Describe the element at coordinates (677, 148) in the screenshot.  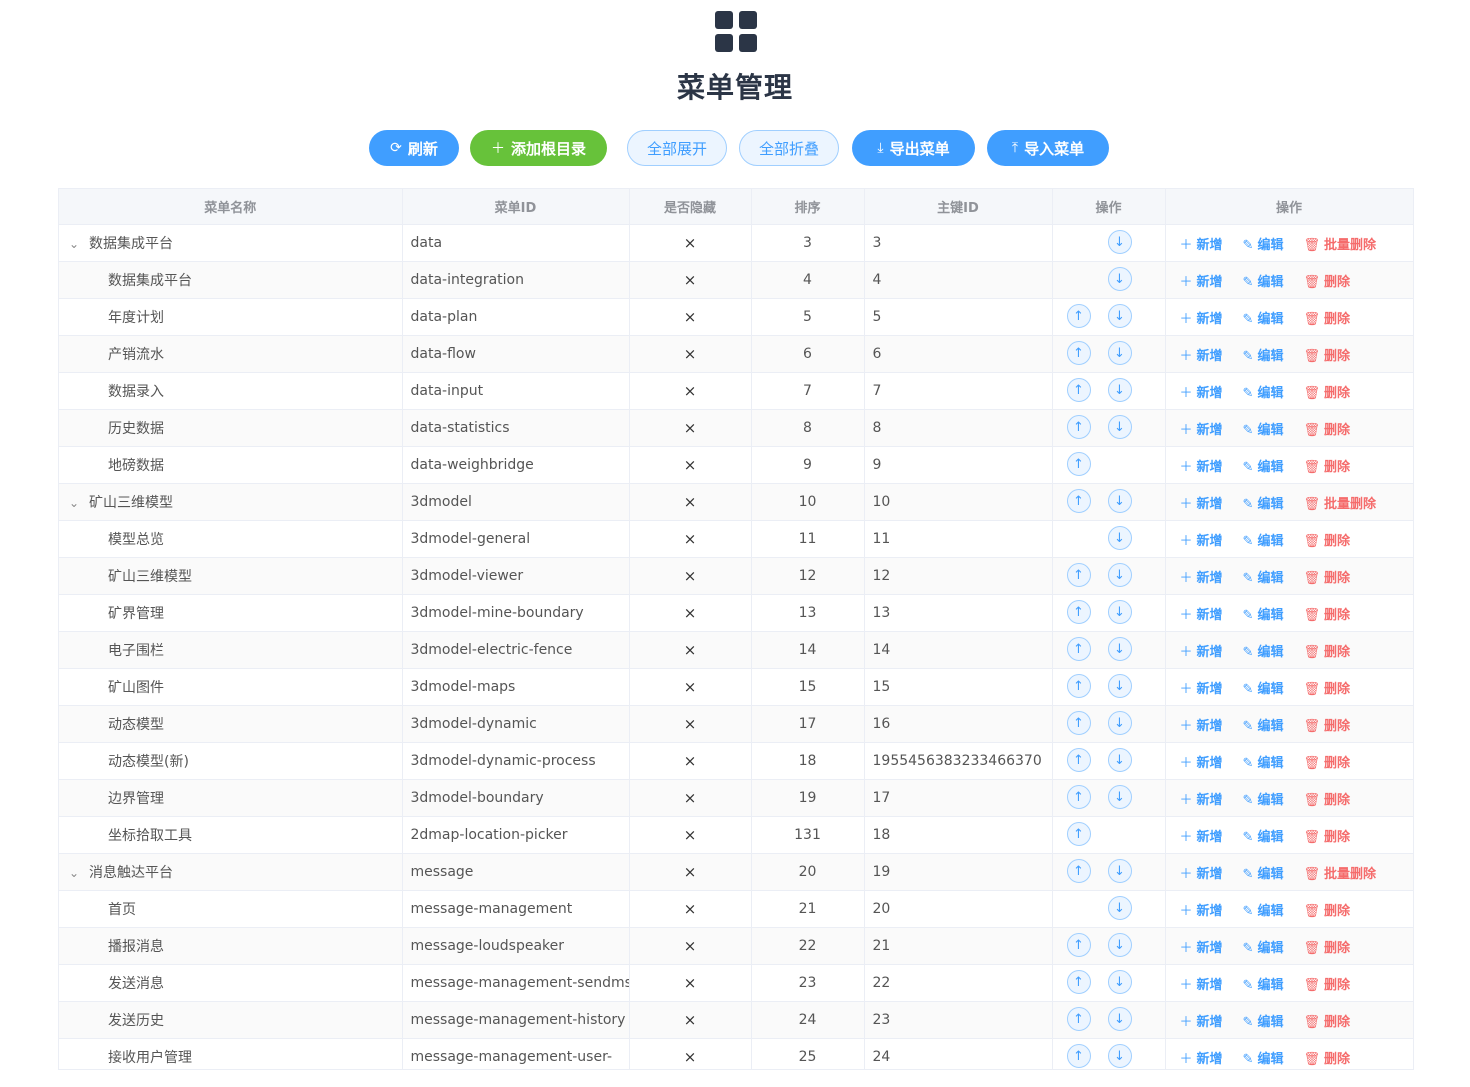
I see `expand-all-button: 全部展开` at that location.